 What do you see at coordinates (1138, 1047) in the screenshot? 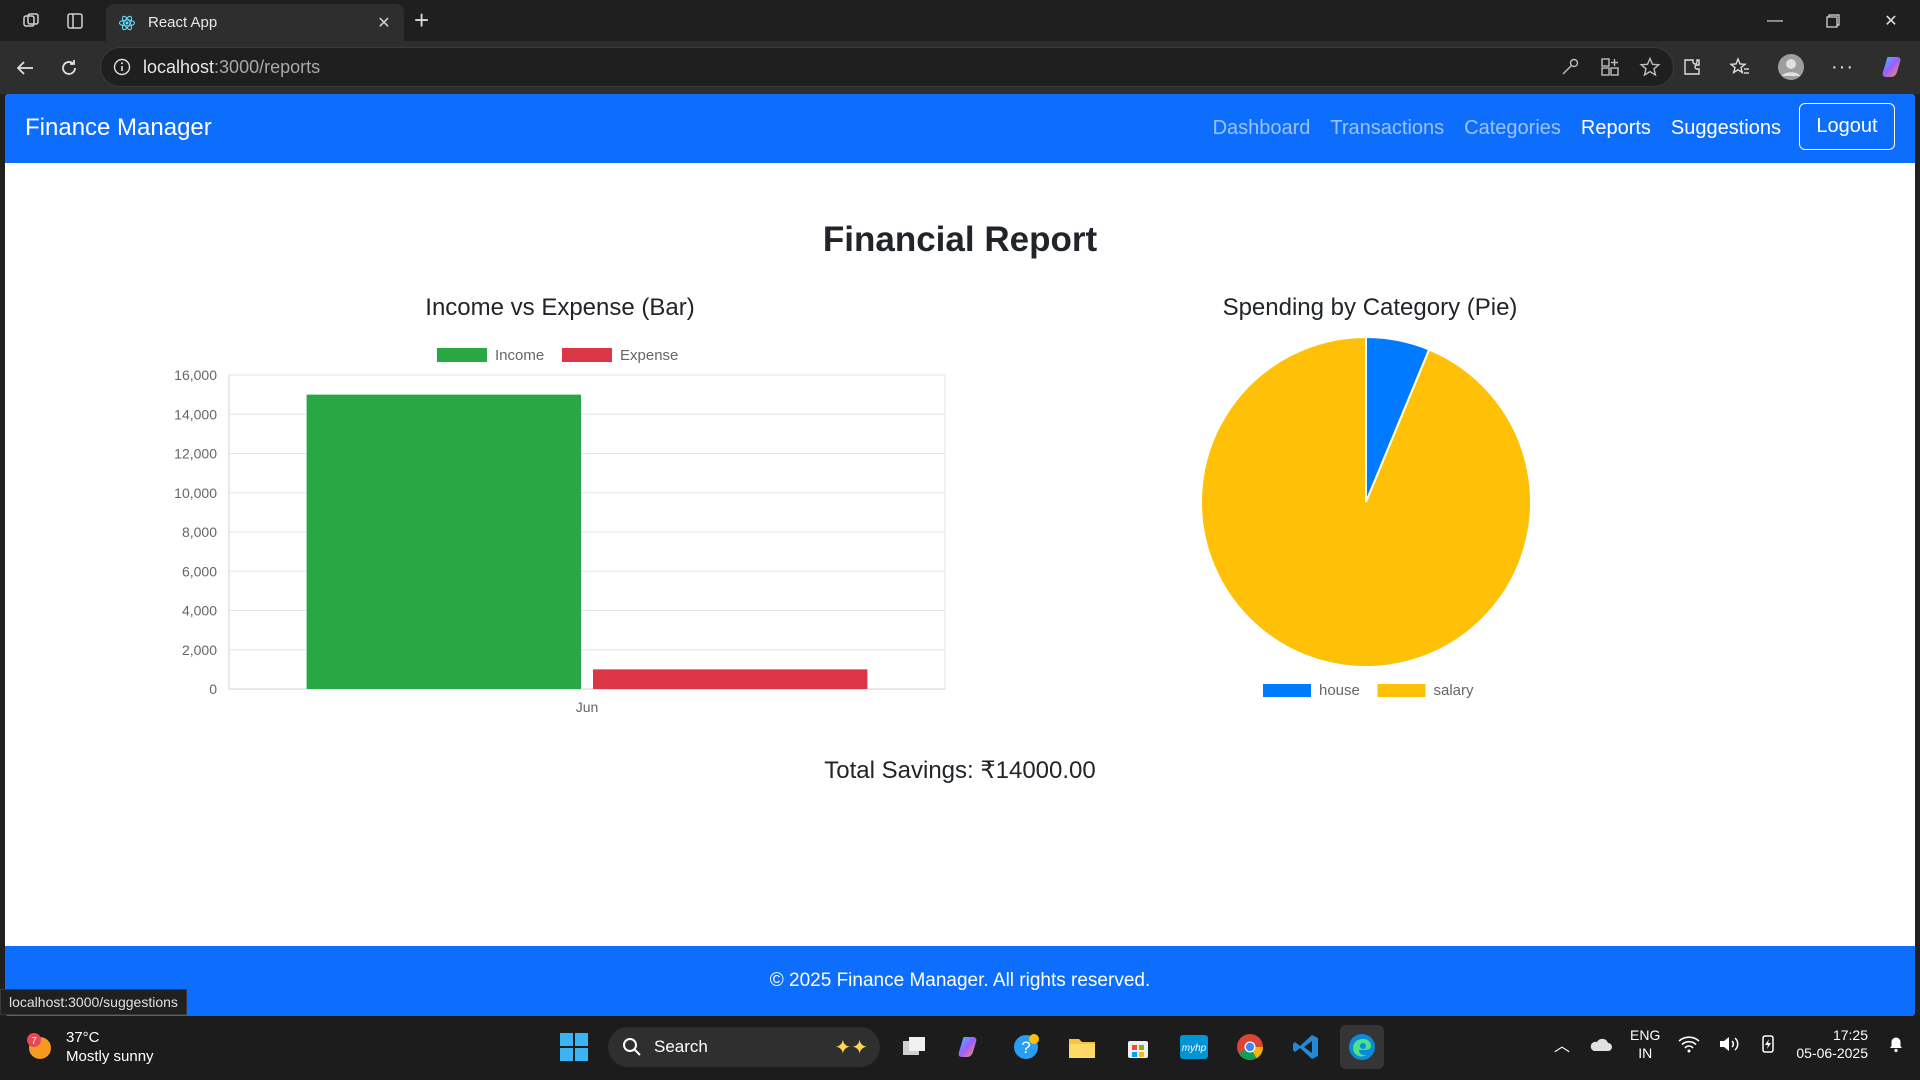
I see `store-icon` at bounding box center [1138, 1047].